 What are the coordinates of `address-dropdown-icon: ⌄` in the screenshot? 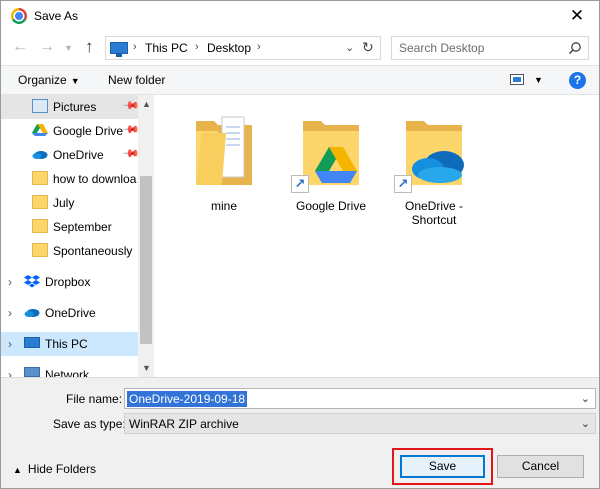 It's located at (349, 47).